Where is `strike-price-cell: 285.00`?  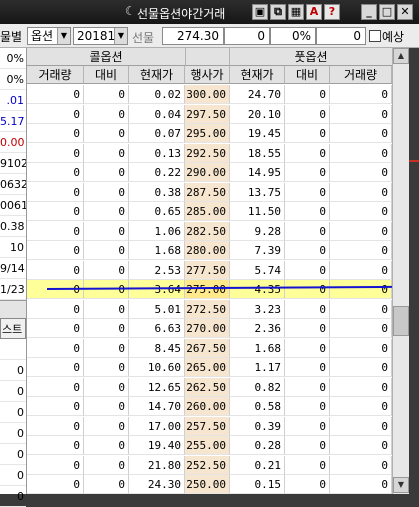 strike-price-cell: 285.00 is located at coordinates (207, 211).